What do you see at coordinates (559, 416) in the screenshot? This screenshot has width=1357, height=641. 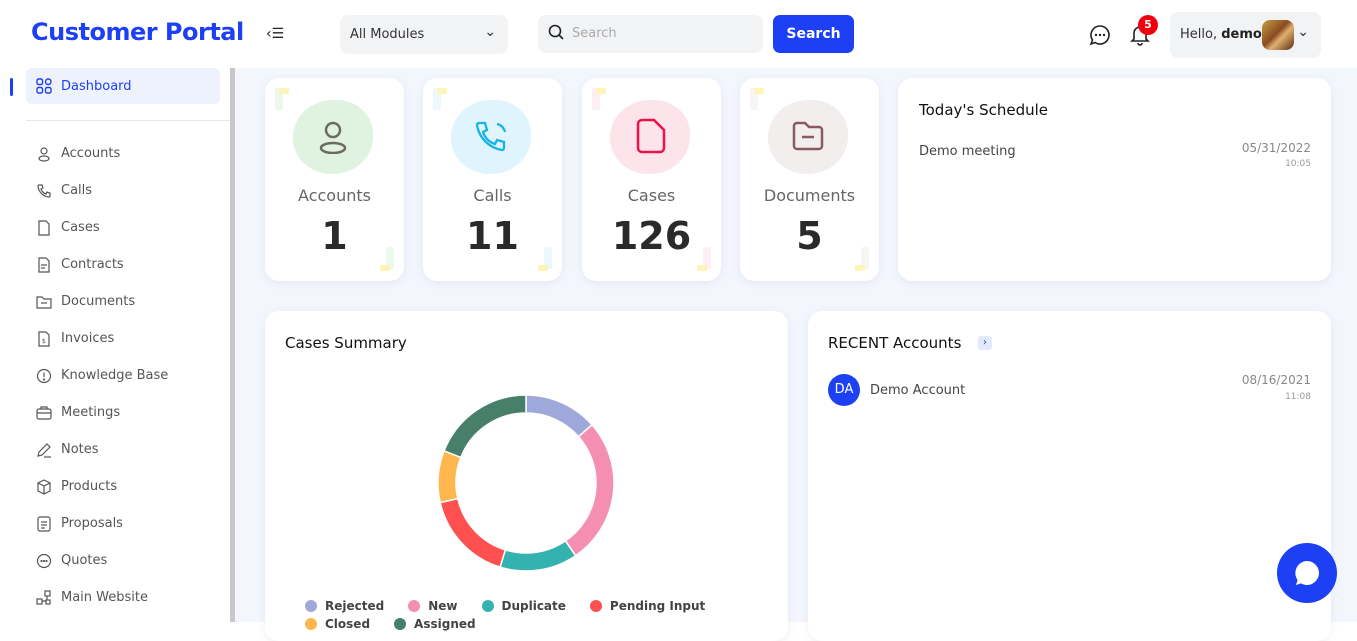 I see `donut-slice-rejected` at bounding box center [559, 416].